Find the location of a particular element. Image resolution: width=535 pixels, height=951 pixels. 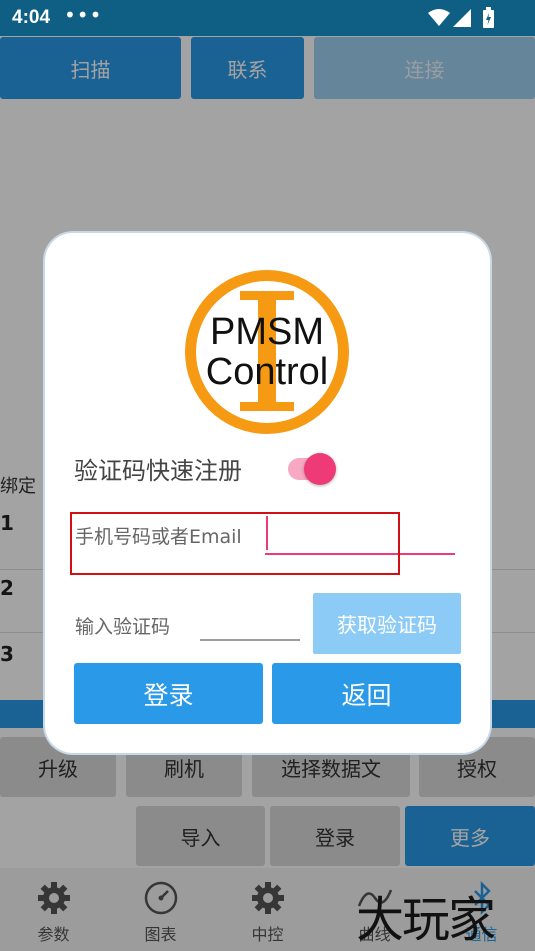

verification-code-input is located at coordinates (250, 623).